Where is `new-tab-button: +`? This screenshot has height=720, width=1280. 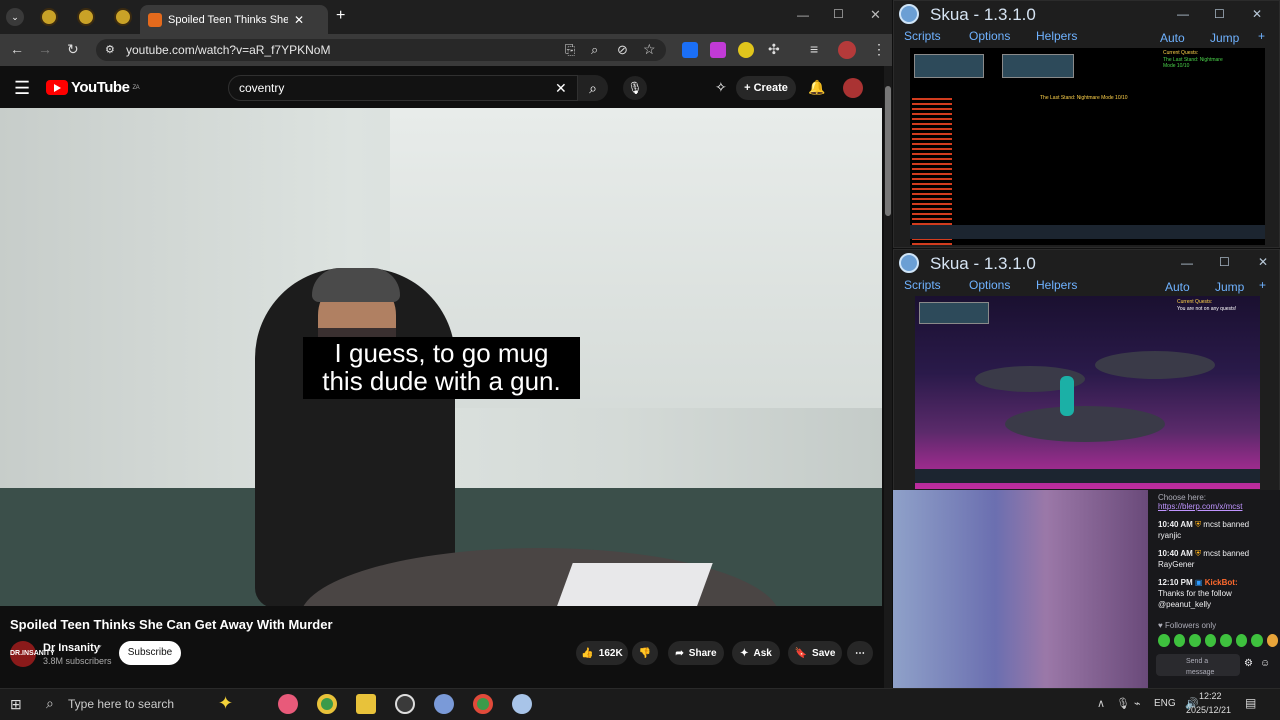
new-tab-button: + is located at coordinates (340, 16).